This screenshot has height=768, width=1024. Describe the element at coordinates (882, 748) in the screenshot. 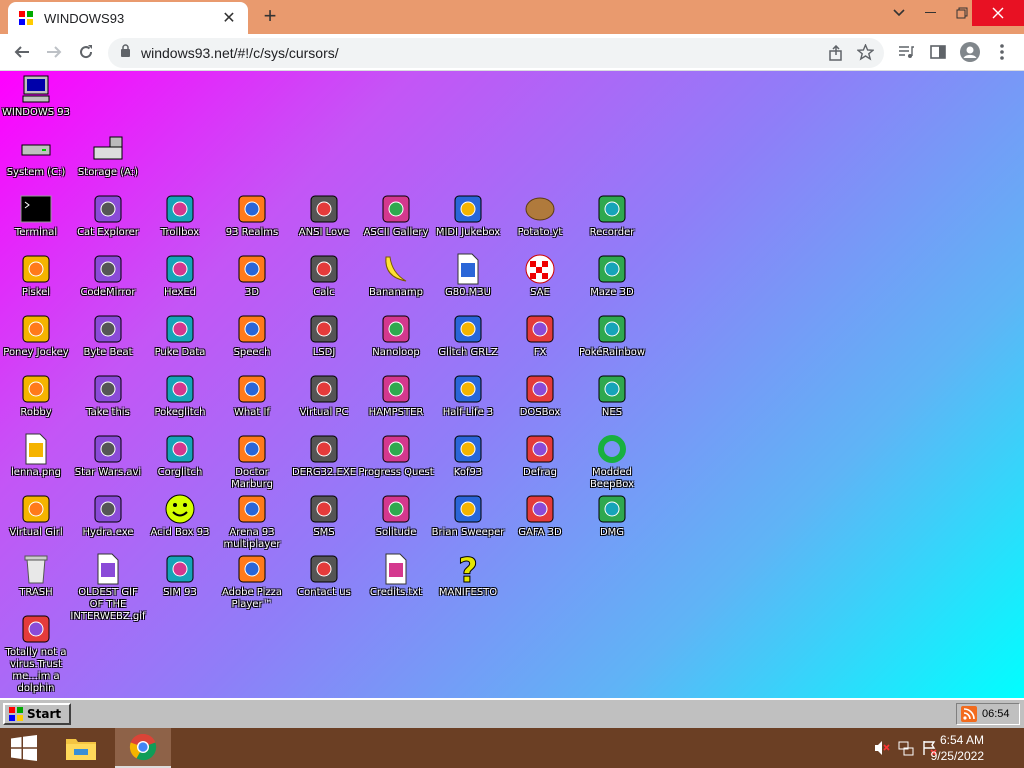

I see `volume-muted-icon` at that location.